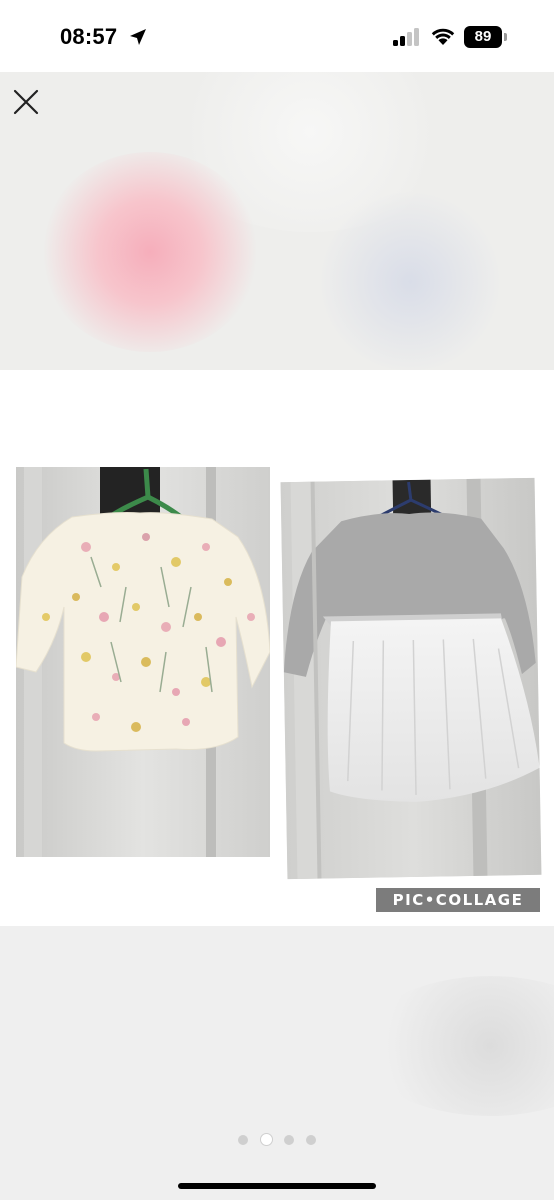  What do you see at coordinates (143, 662) in the screenshot?
I see `floral-top-photo` at bounding box center [143, 662].